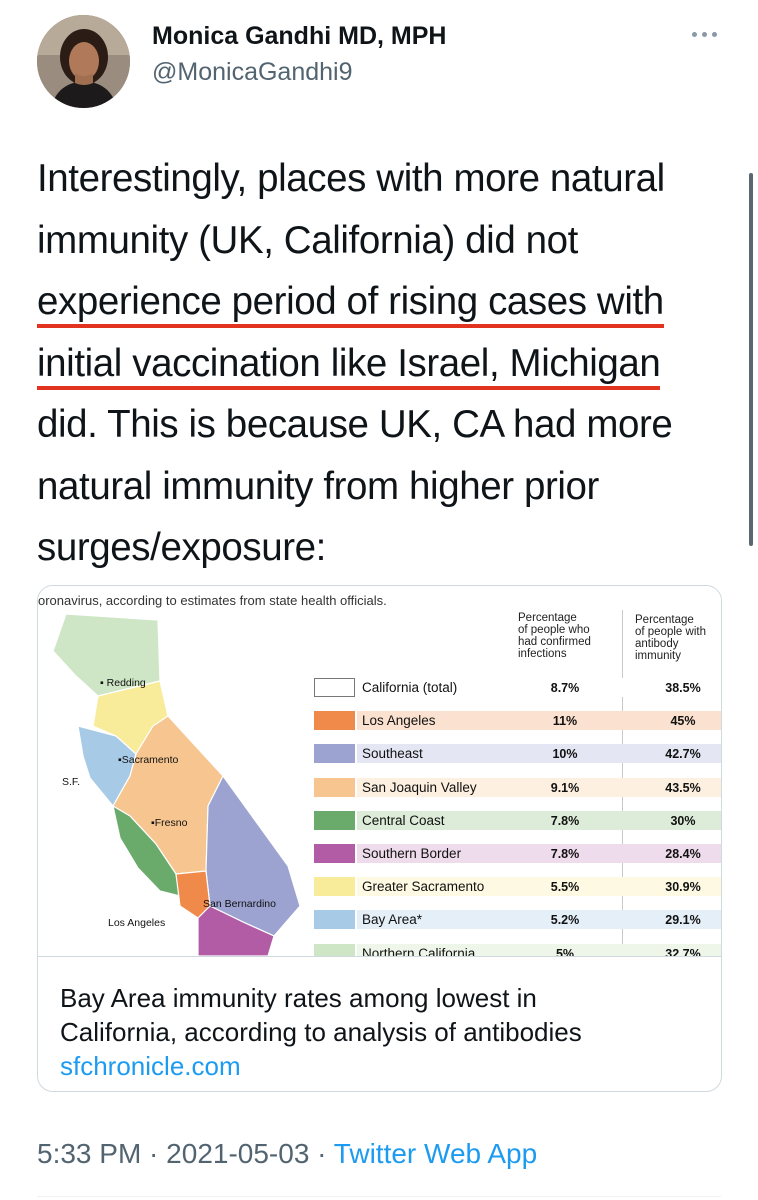  What do you see at coordinates (89, 1153) in the screenshot?
I see `tweet-time: 5:33 PM` at bounding box center [89, 1153].